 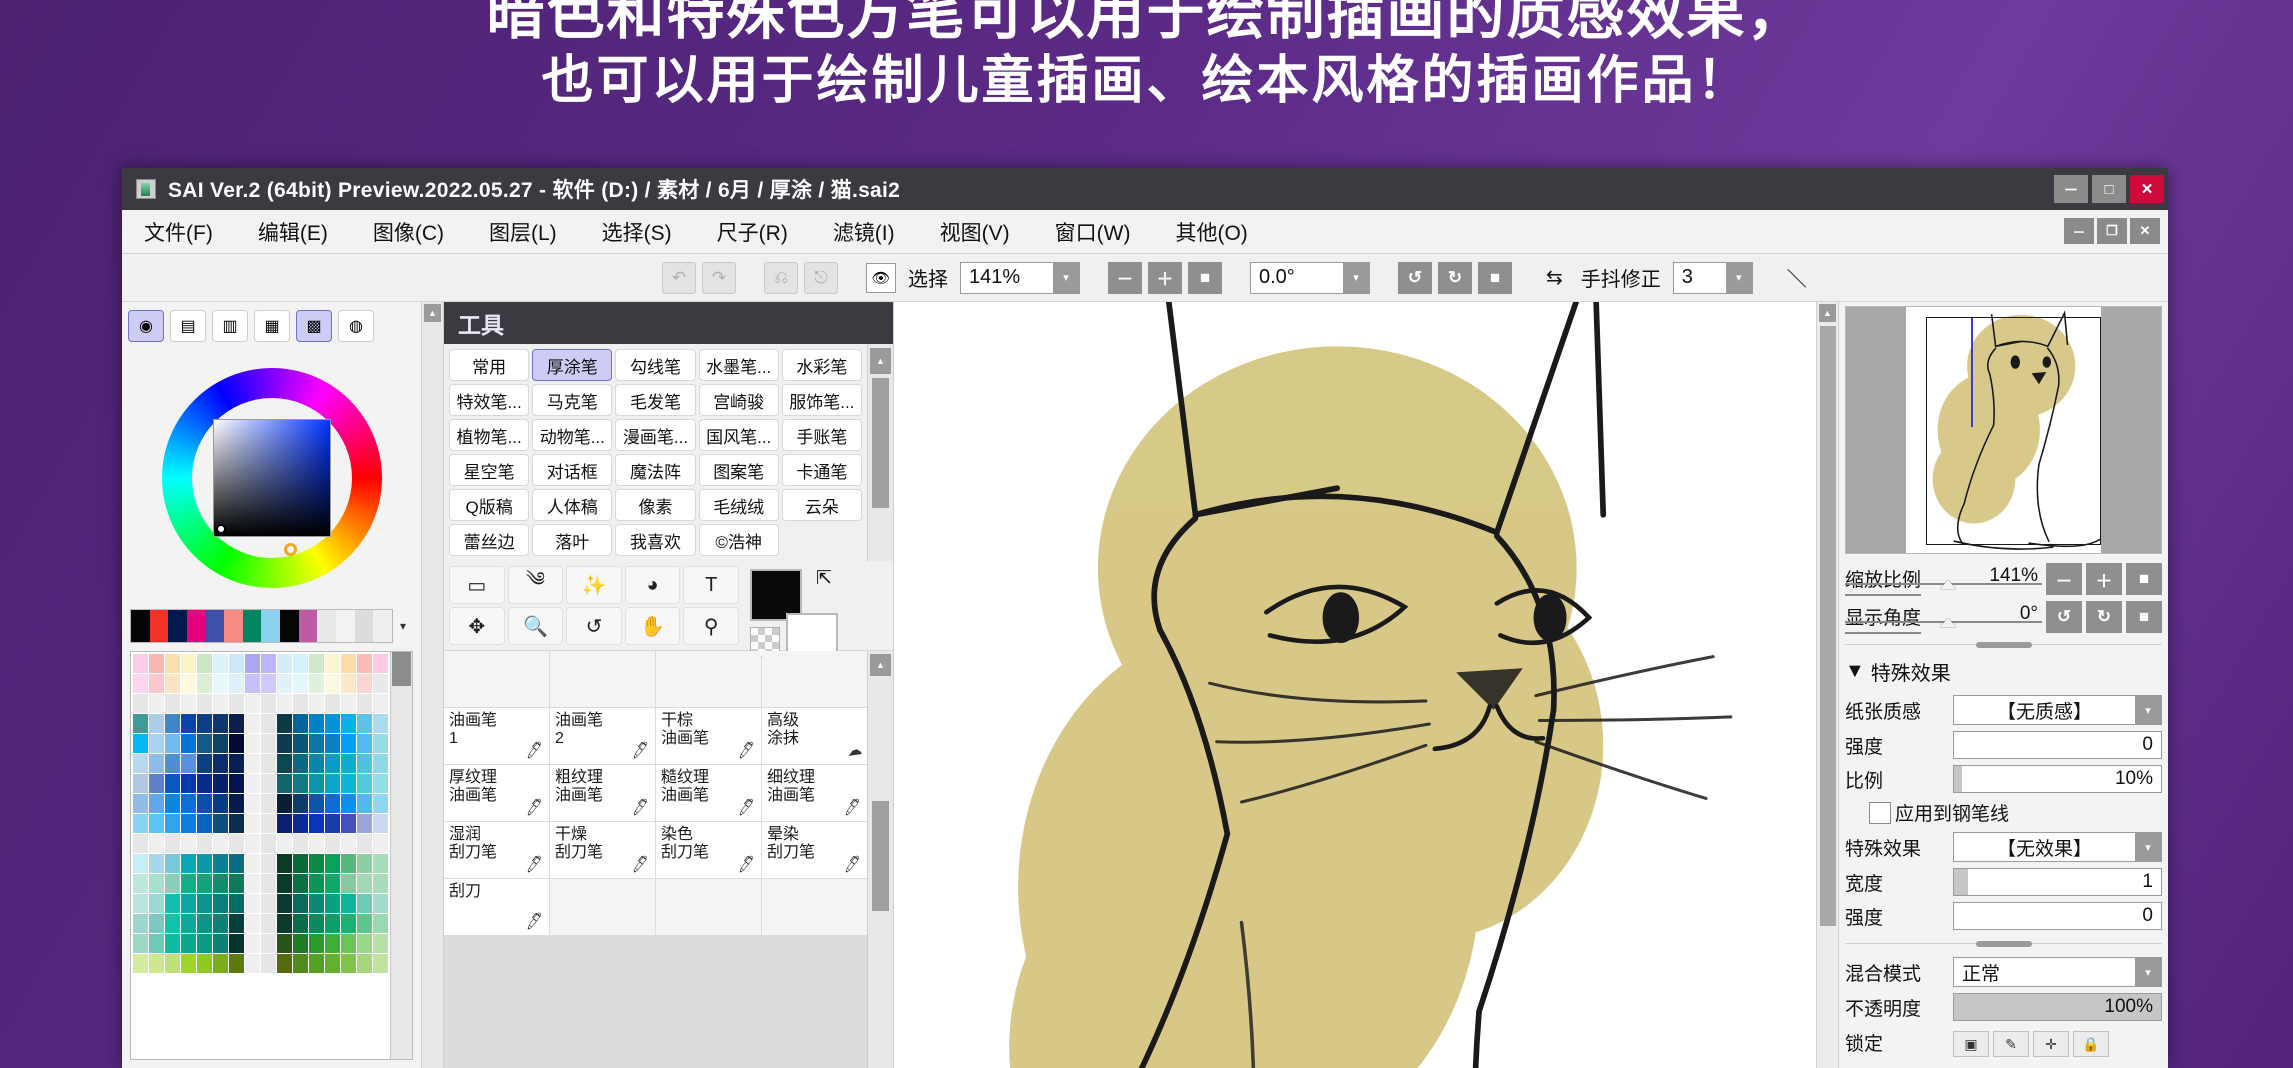 I want to click on brush-category-26: 落叶, so click(x=572, y=540).